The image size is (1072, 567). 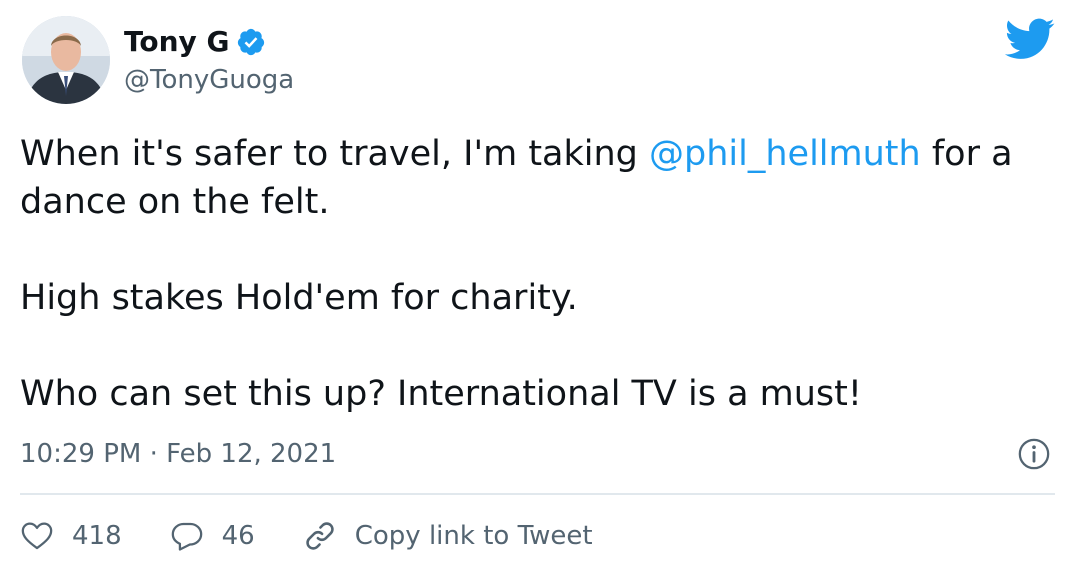 What do you see at coordinates (177, 42) in the screenshot?
I see `author-name-text: Tony G` at bounding box center [177, 42].